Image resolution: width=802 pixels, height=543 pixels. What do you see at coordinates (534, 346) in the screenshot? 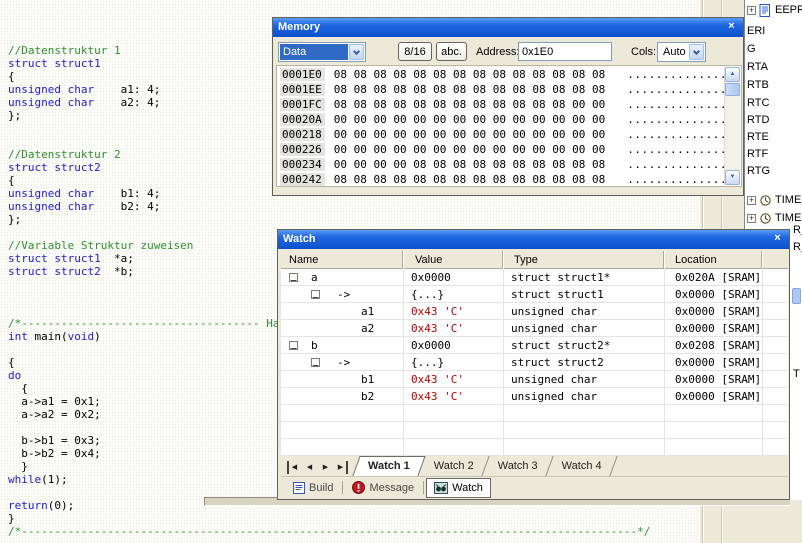
I see `watch-row: − b 0x0000 struct struct2* 0x0208 [SRAM]` at bounding box center [534, 346].